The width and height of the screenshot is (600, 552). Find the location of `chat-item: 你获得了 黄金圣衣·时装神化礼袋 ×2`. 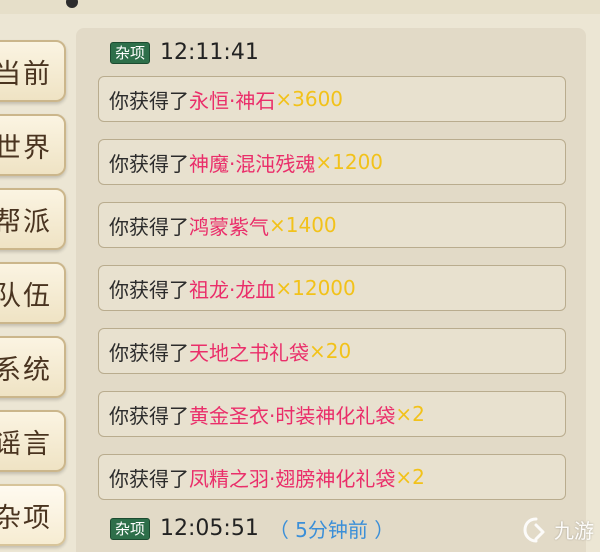

chat-item: 你获得了 黄金圣衣·时装神化礼袋 ×2 is located at coordinates (332, 414).